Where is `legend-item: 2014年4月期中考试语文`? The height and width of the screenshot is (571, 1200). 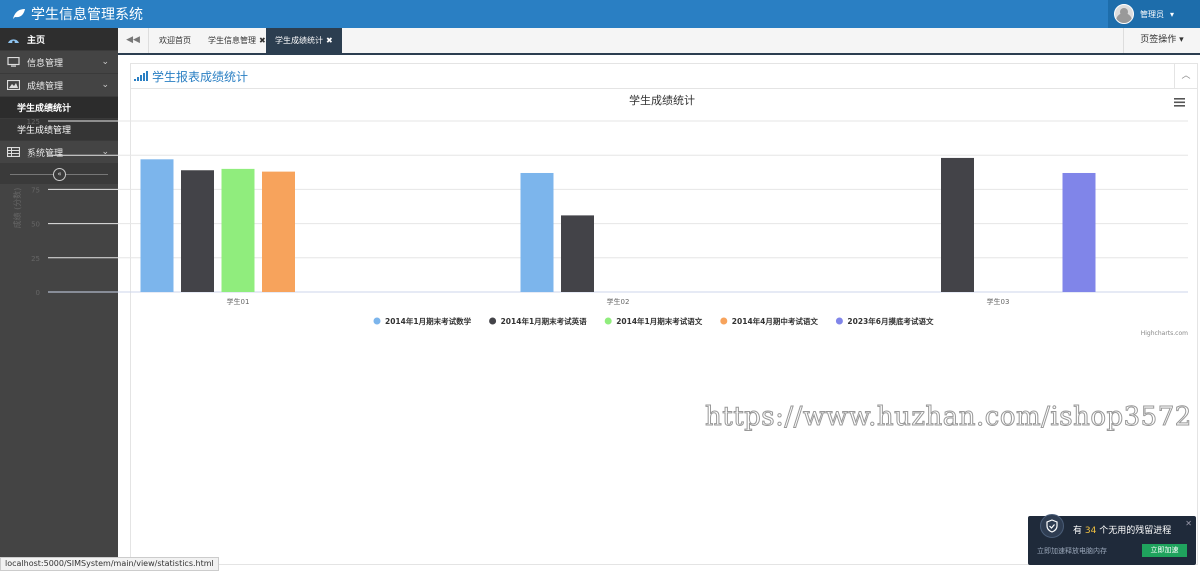 legend-item: 2014年4月期中考试语文 is located at coordinates (769, 321).